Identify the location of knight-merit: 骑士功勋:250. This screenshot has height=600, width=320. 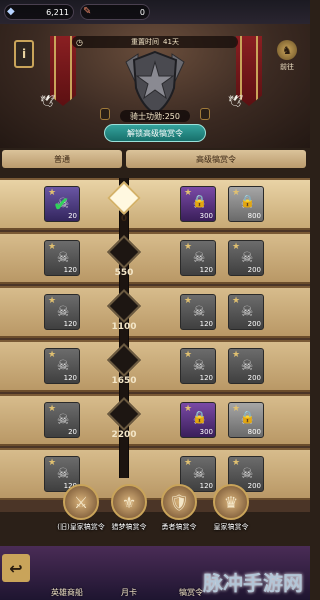
(155, 116).